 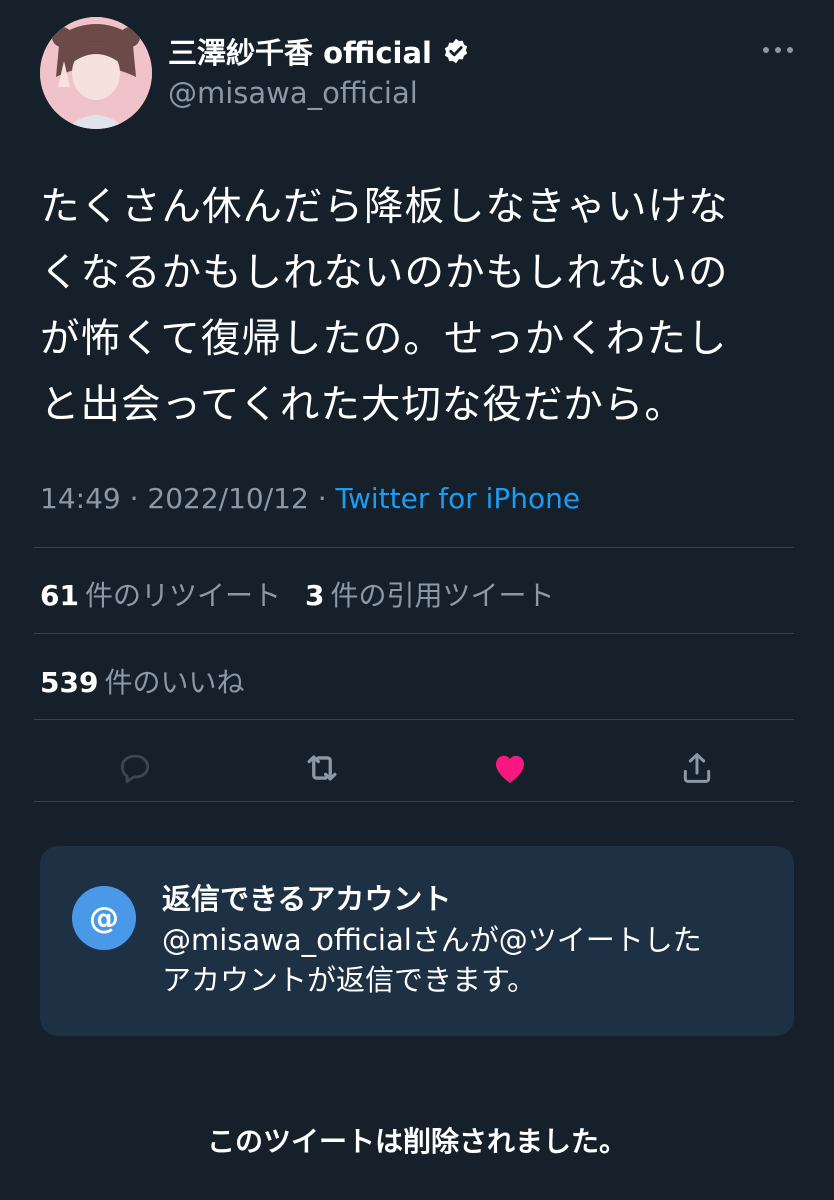 I want to click on avatar, so click(x=96, y=73).